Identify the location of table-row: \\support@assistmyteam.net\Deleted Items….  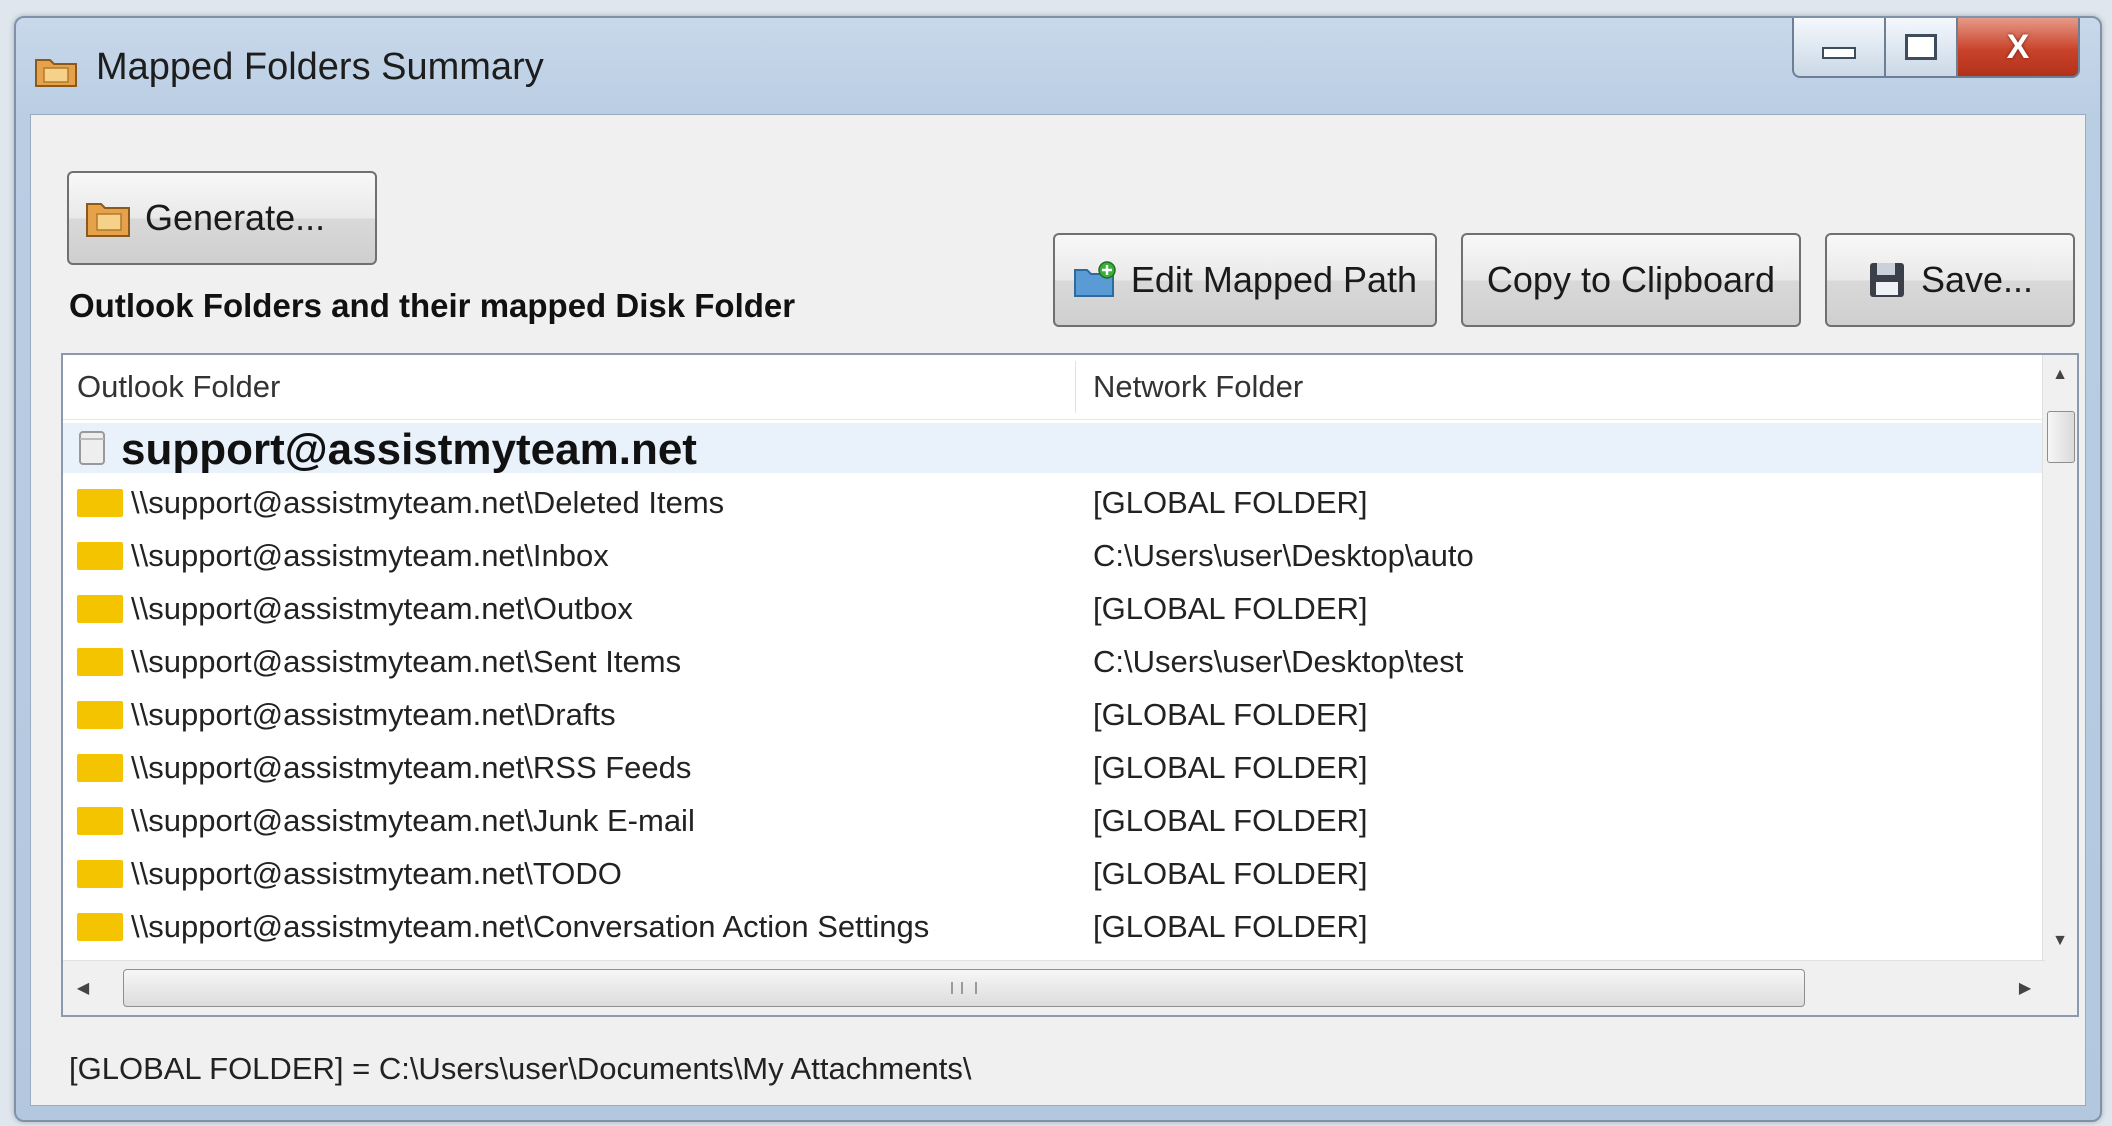
(1054, 503).